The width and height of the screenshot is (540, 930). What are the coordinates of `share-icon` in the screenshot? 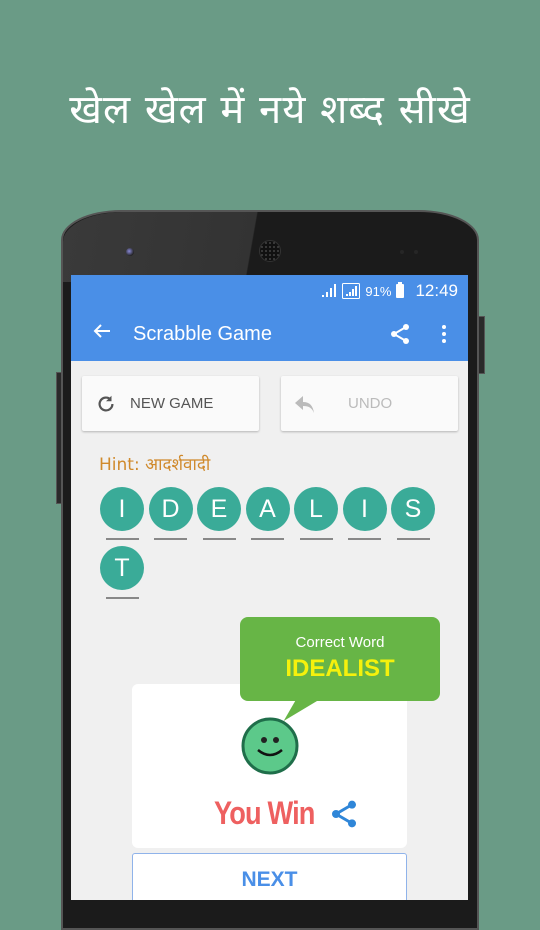 It's located at (400, 334).